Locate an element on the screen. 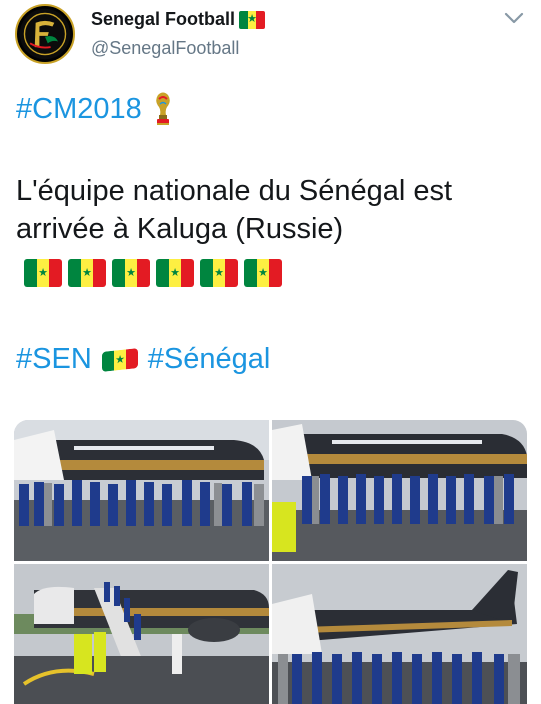 This screenshot has width=541, height=704. hashtag-line-2: #SEN ★ #Sénégal is located at coordinates (143, 359).